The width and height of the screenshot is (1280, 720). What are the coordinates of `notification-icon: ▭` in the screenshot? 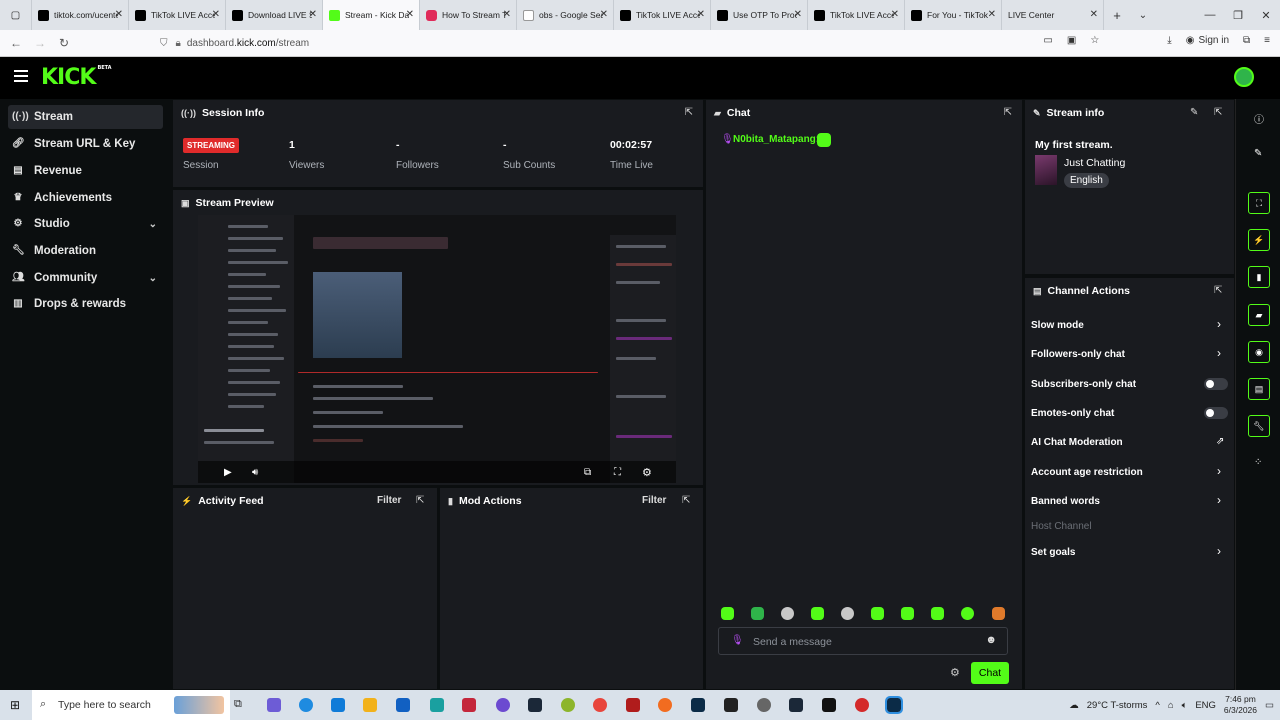 It's located at (1269, 705).